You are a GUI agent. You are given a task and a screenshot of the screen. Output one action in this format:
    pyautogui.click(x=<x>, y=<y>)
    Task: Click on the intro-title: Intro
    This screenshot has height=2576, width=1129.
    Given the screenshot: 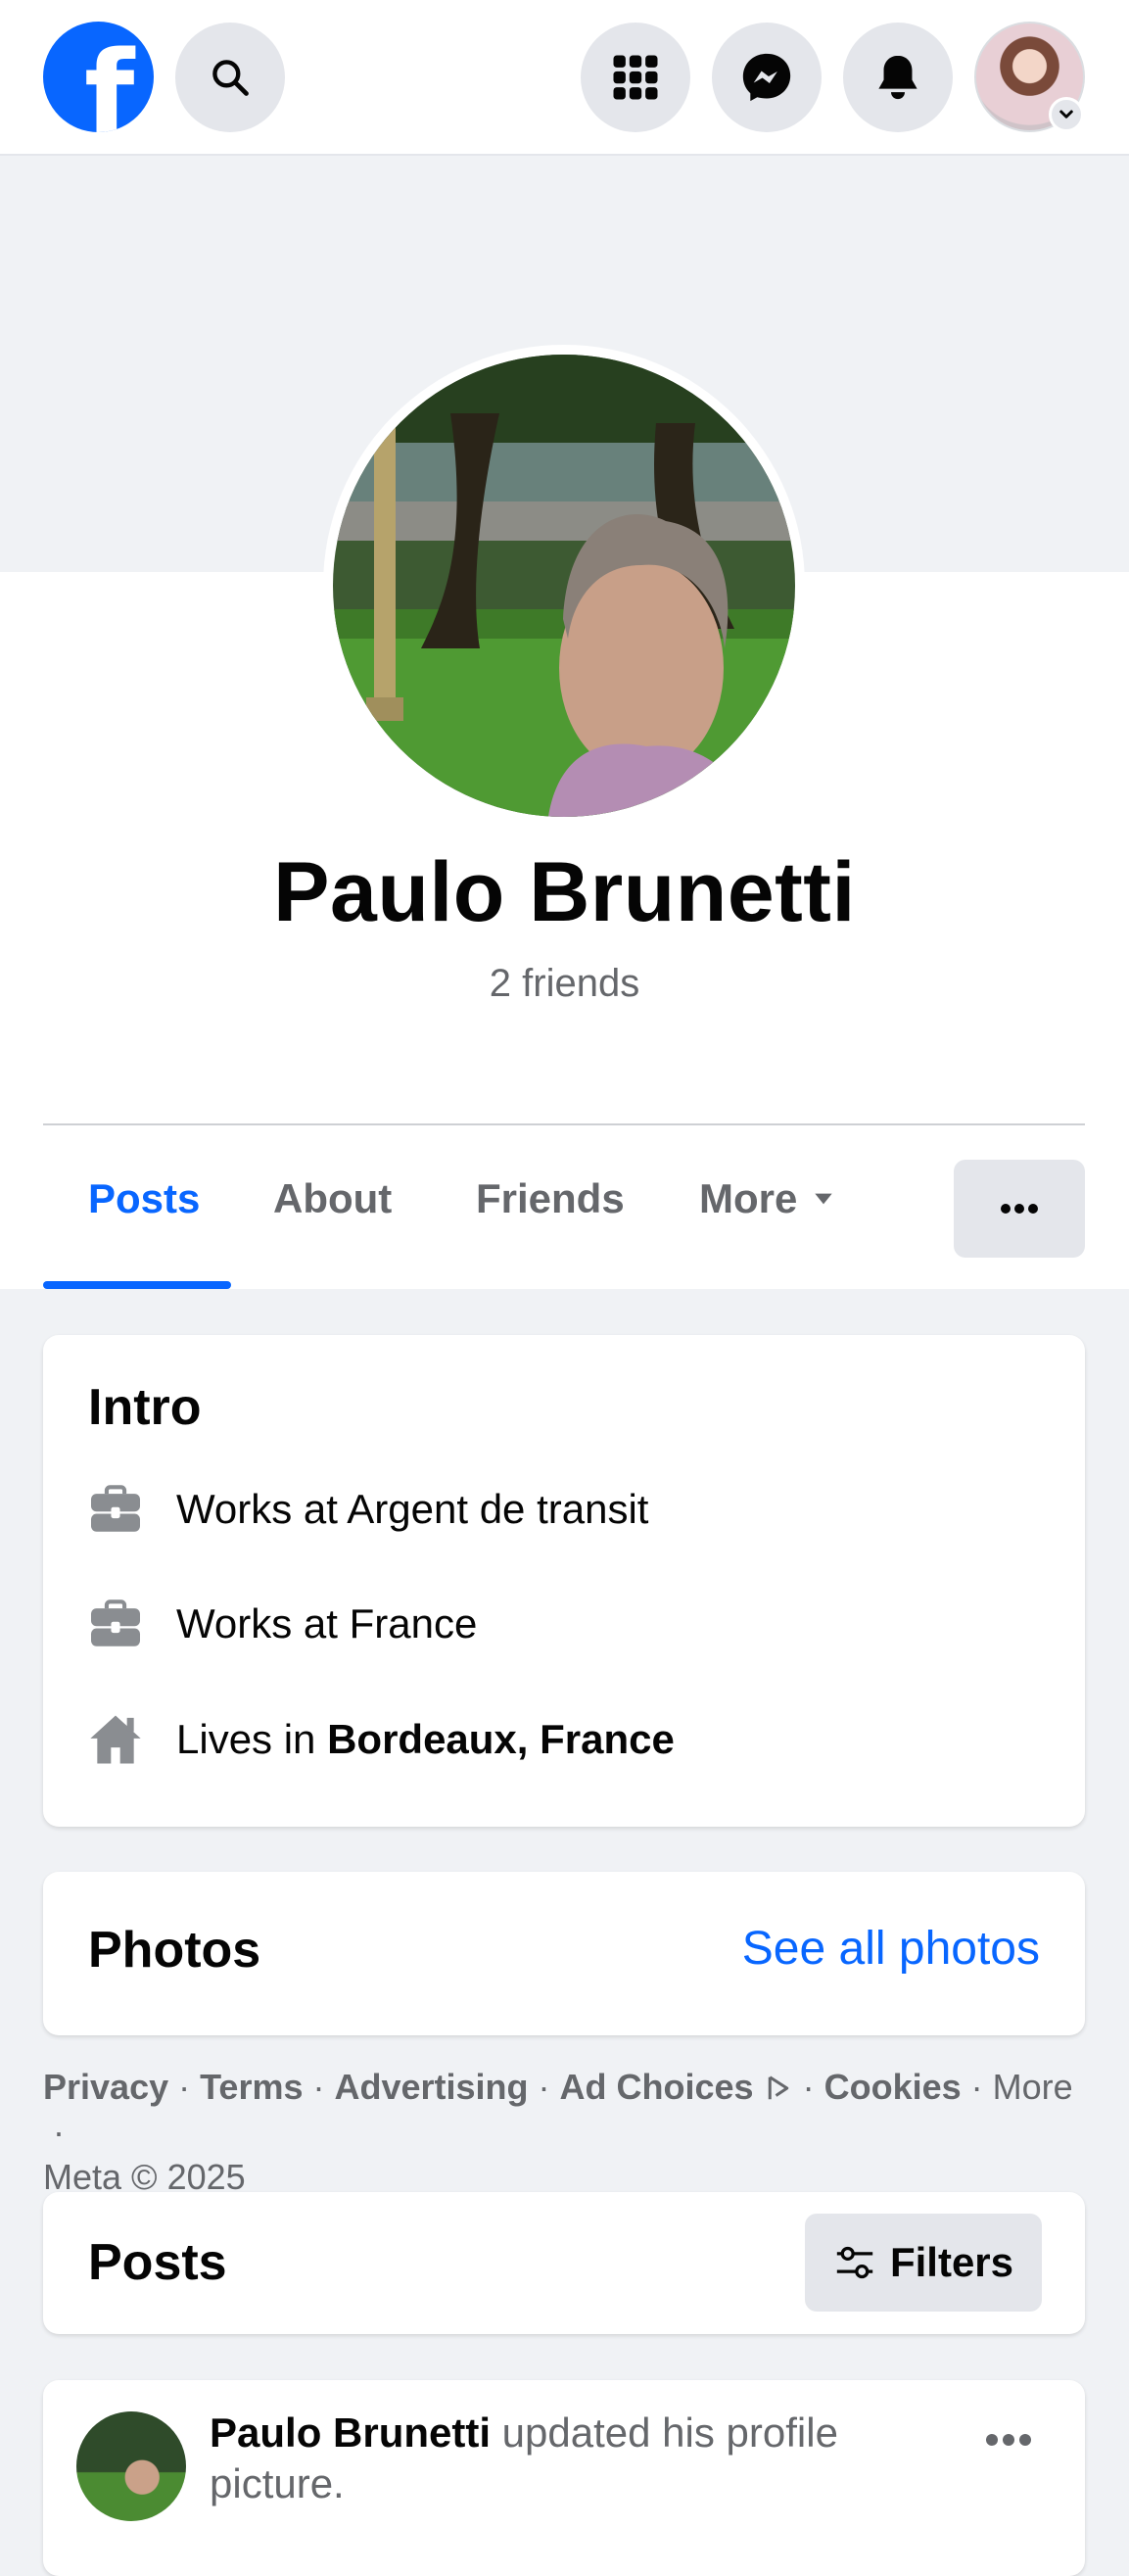 What is the action you would take?
    pyautogui.click(x=145, y=1407)
    